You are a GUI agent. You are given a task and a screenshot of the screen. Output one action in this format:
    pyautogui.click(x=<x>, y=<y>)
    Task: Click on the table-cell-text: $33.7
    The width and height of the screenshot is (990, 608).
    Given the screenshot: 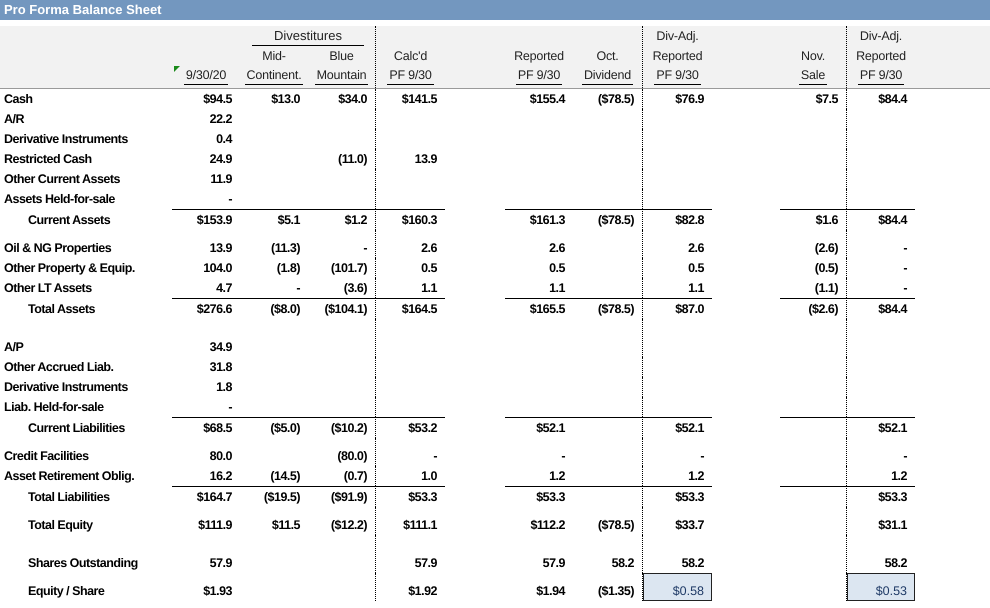 What is the action you would take?
    pyautogui.click(x=689, y=525)
    